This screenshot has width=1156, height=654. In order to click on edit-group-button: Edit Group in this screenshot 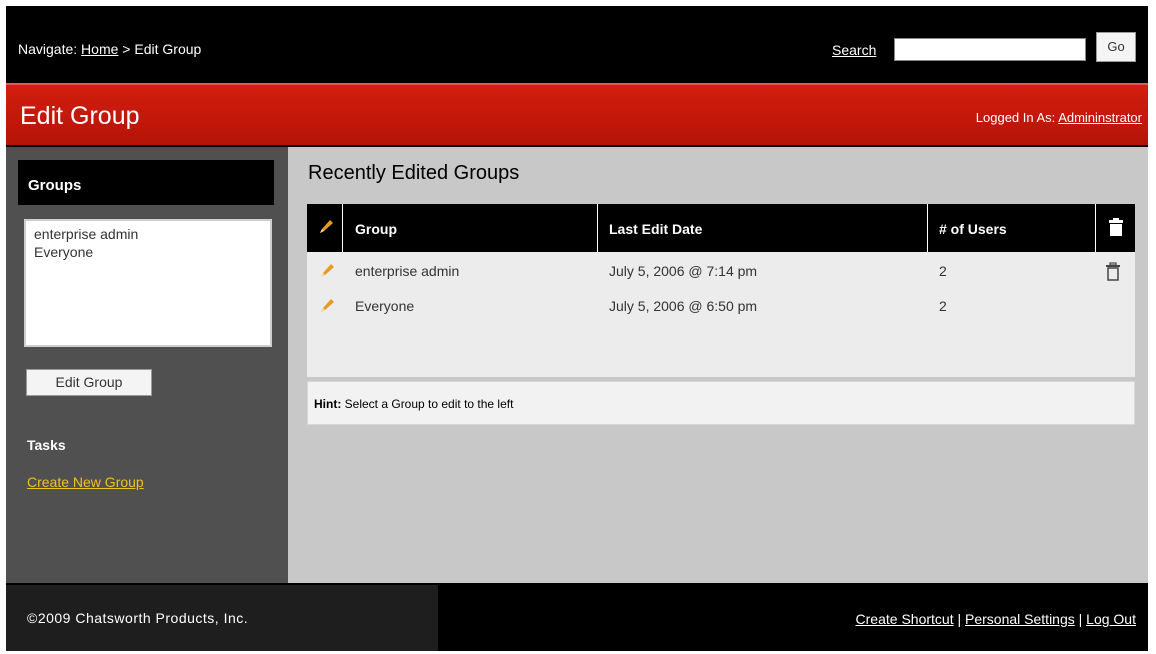, I will do `click(89, 382)`.